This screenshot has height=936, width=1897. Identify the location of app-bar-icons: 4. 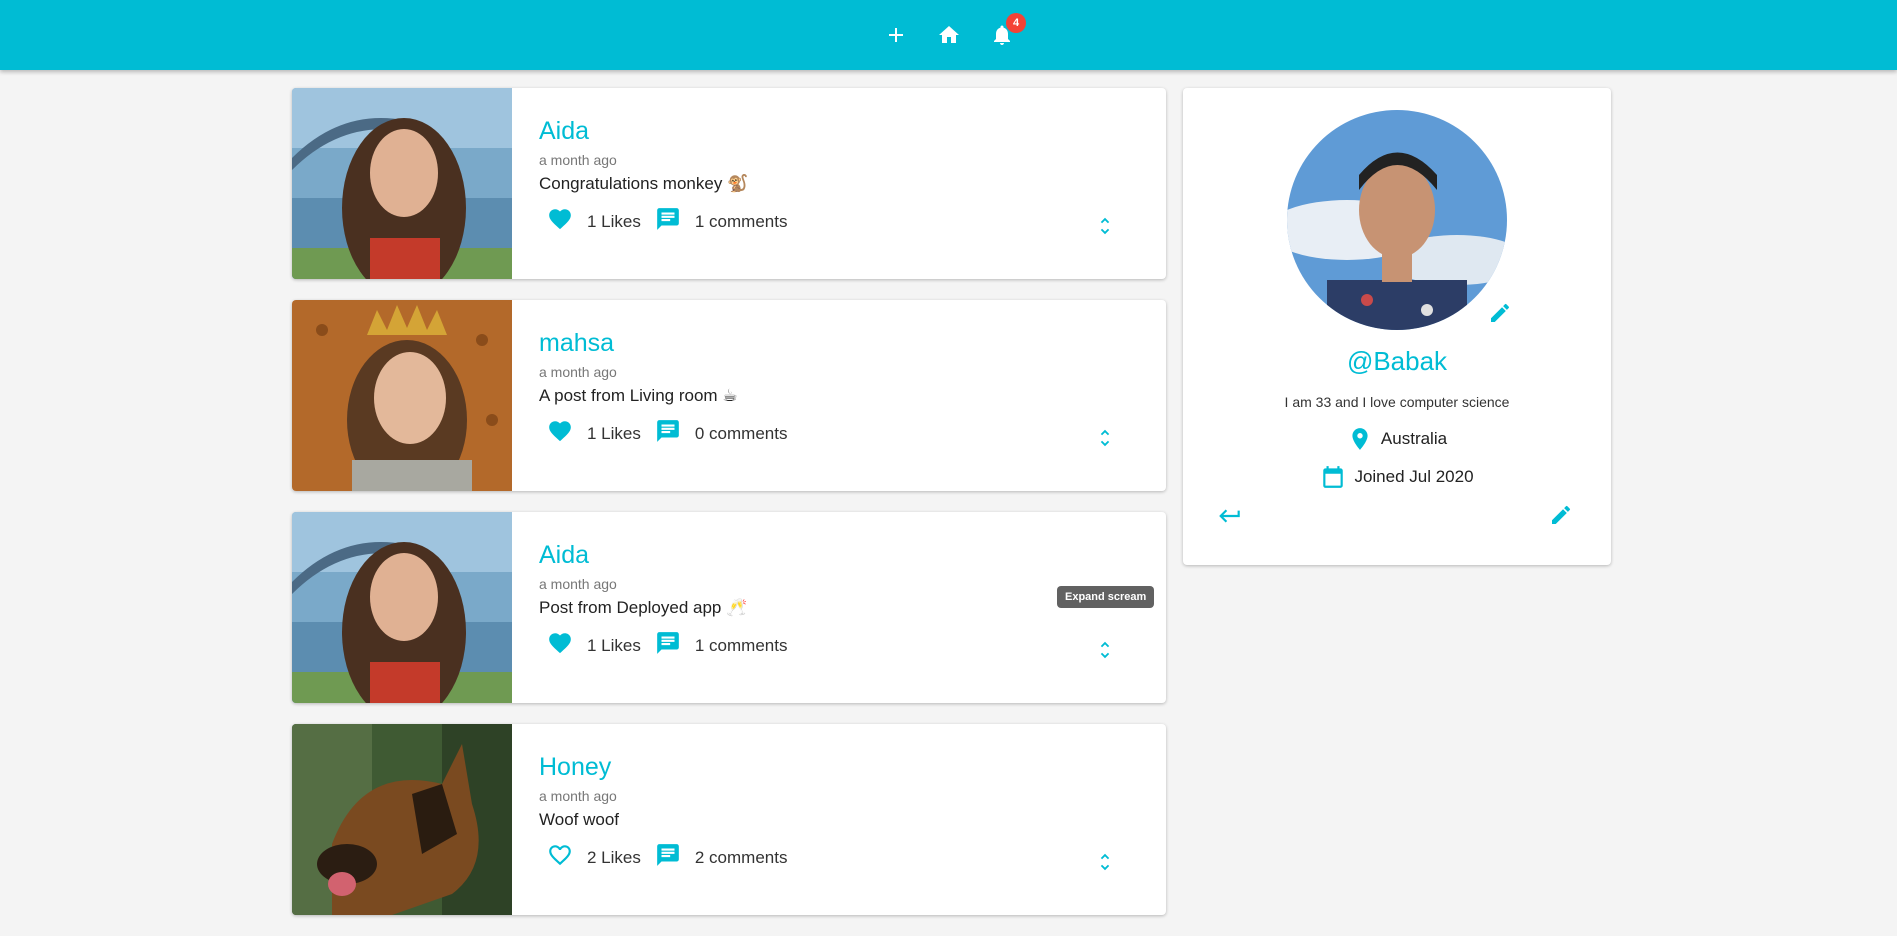
(953, 31).